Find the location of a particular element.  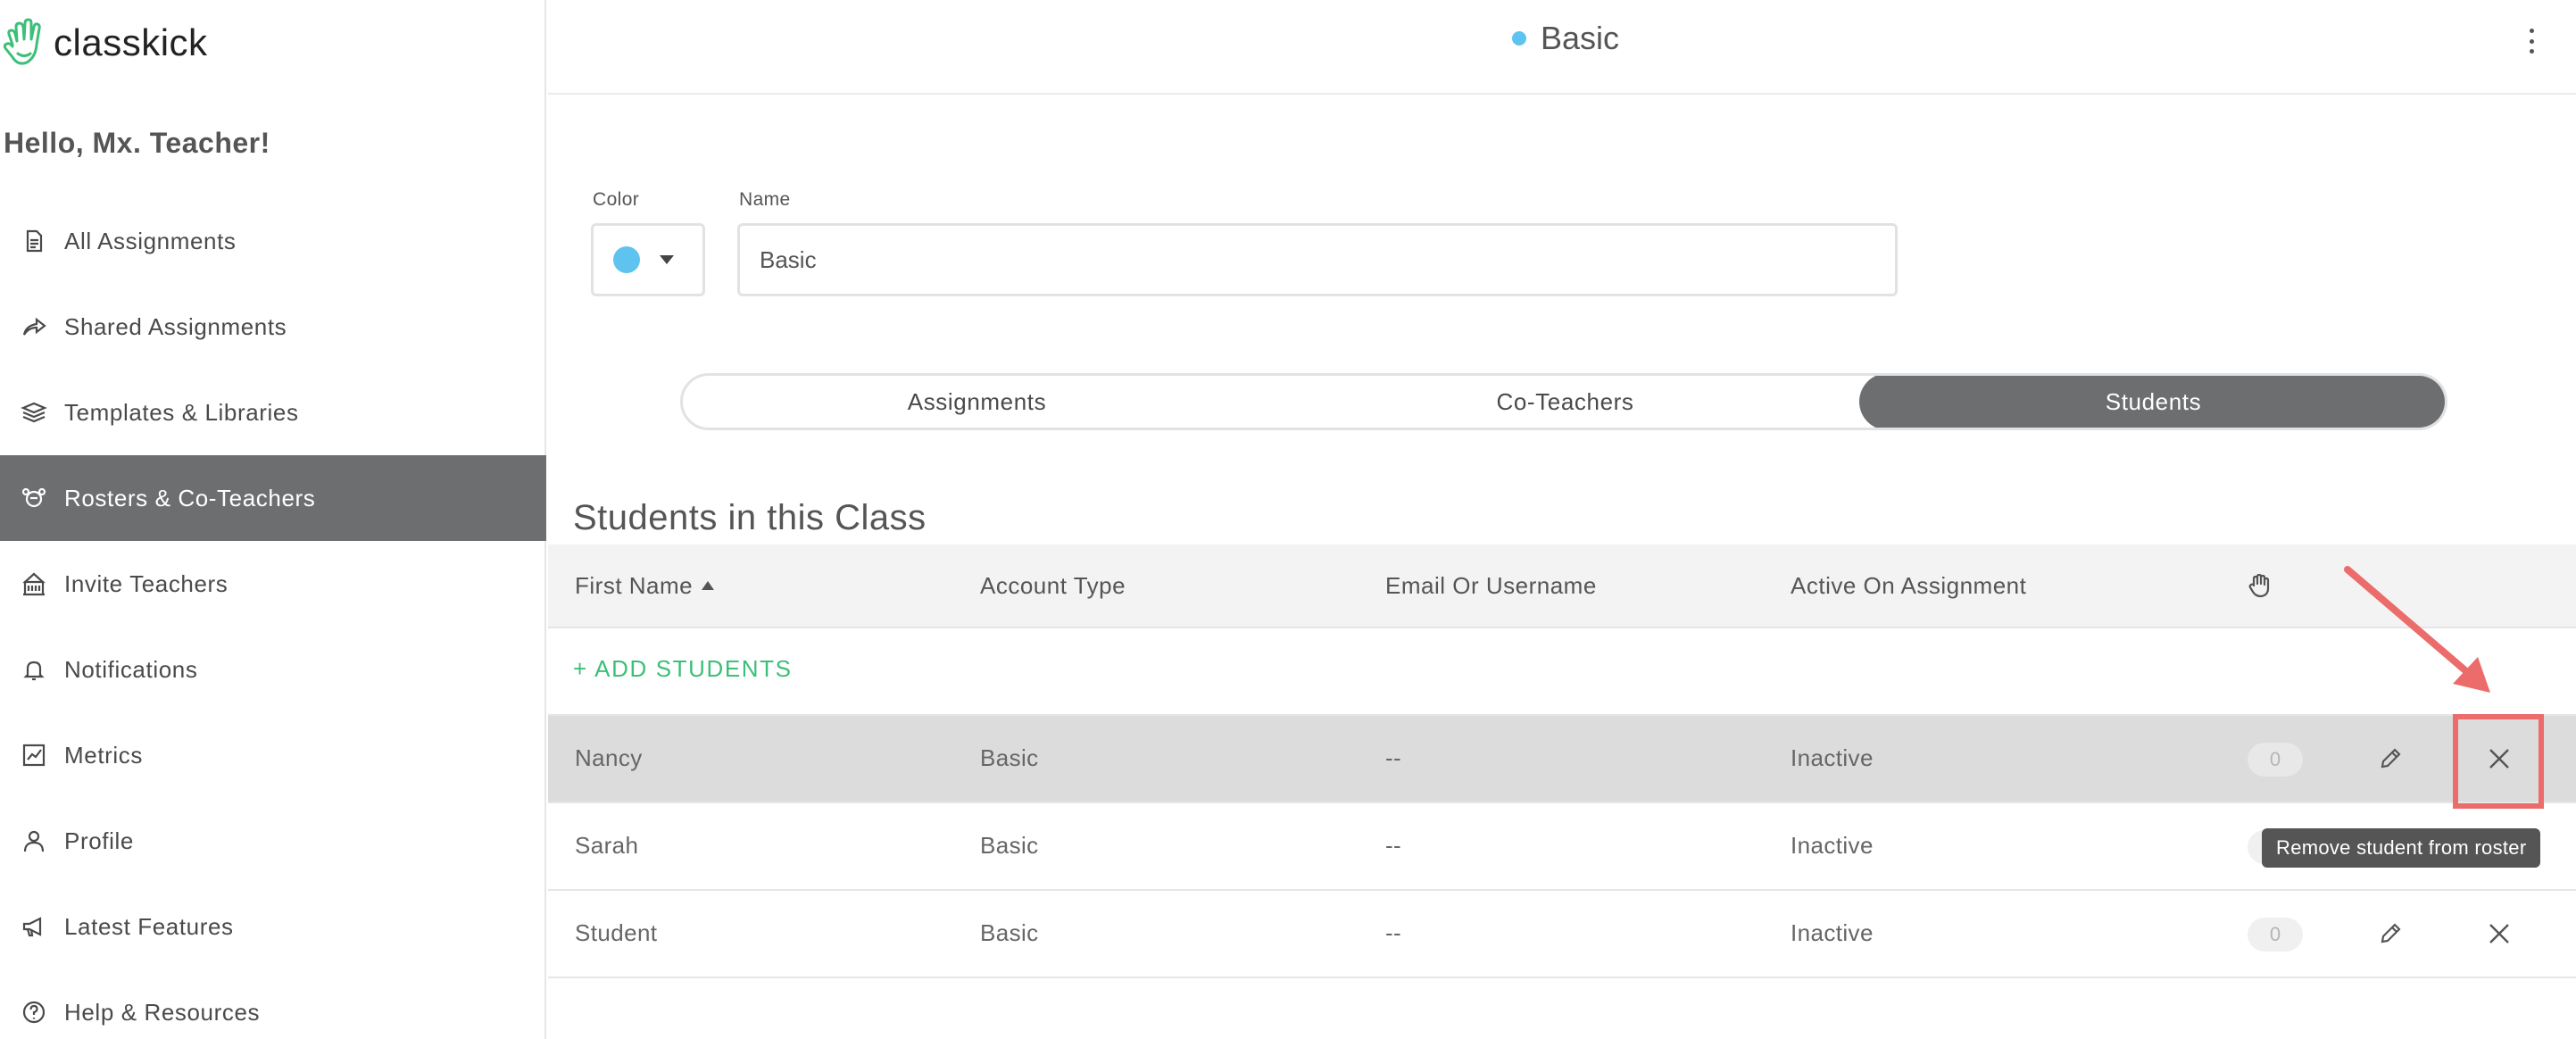

class-tabs: Assignments Co-Teachers Students is located at coordinates (1563, 401).